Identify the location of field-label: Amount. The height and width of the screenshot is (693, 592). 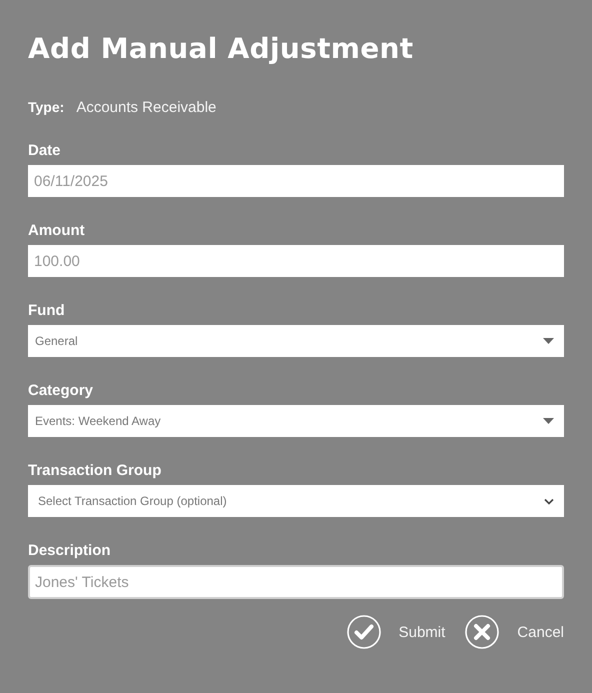
(56, 231).